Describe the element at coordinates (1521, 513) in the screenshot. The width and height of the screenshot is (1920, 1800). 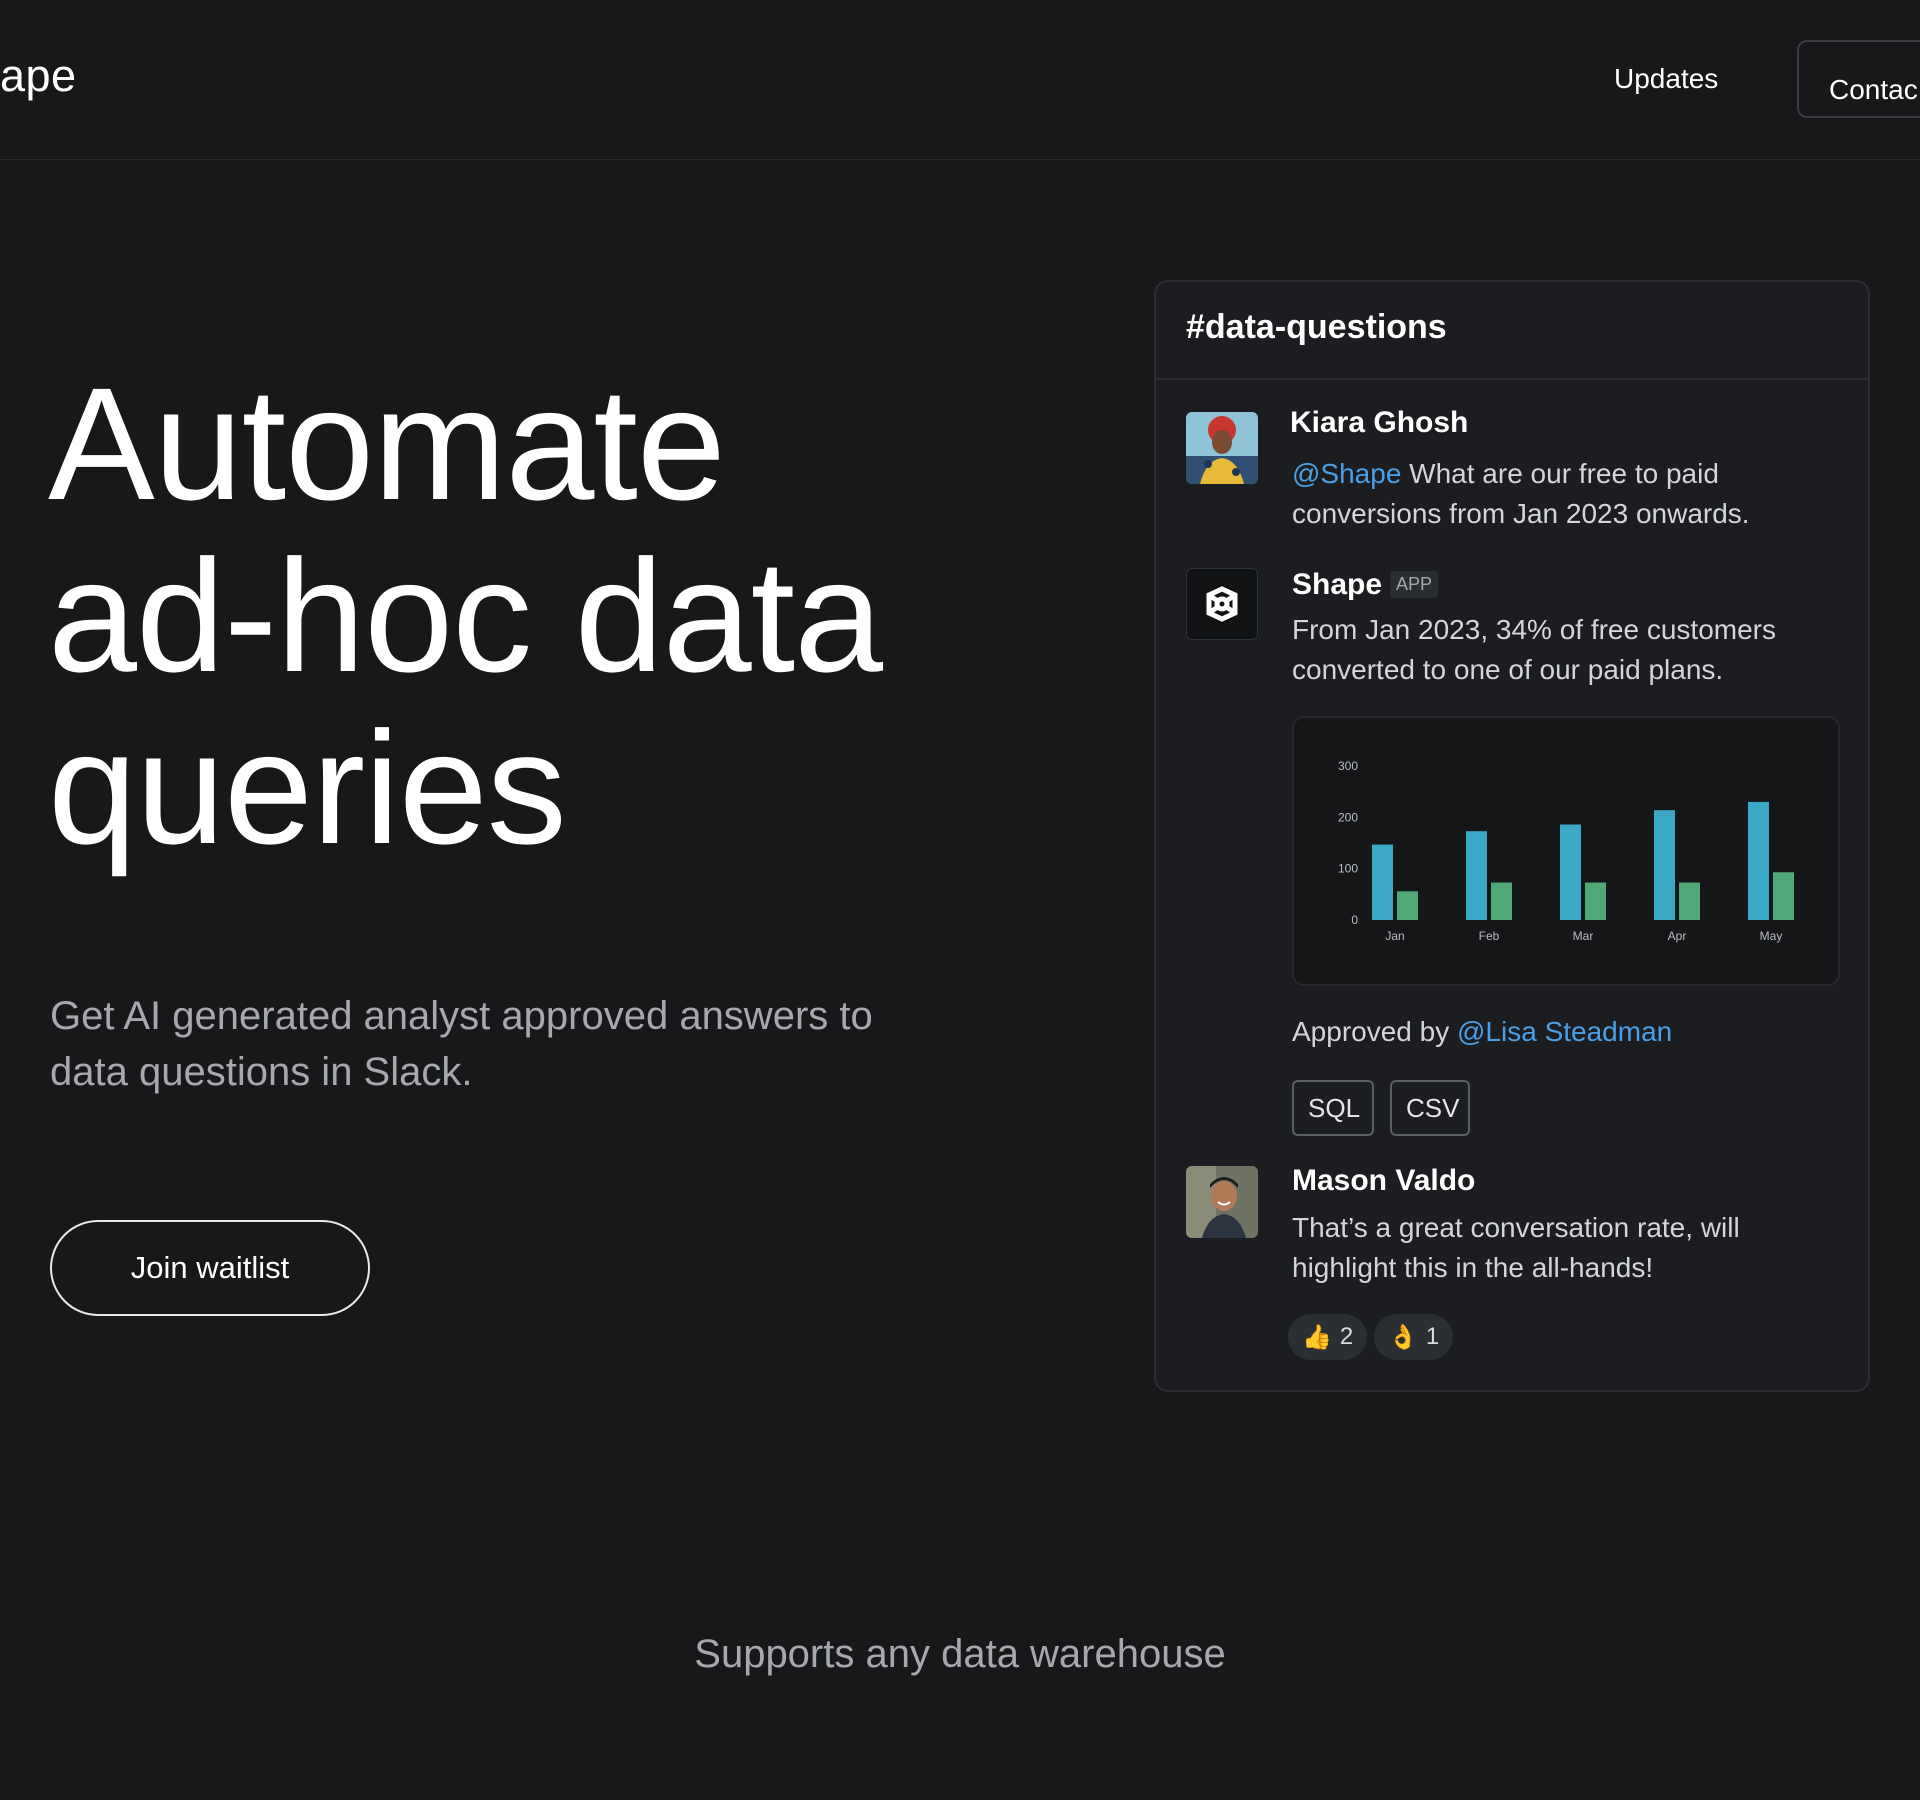
I see `message-text-line: conversions from Jan 2023 onwards.` at that location.